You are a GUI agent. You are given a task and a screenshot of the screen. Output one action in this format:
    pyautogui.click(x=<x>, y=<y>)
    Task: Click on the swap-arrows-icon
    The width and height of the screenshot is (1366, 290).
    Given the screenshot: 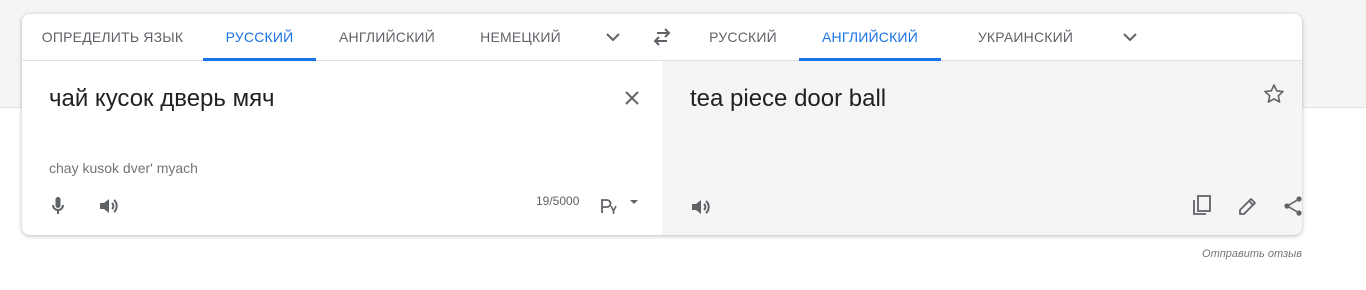 What is the action you would take?
    pyautogui.click(x=662, y=37)
    